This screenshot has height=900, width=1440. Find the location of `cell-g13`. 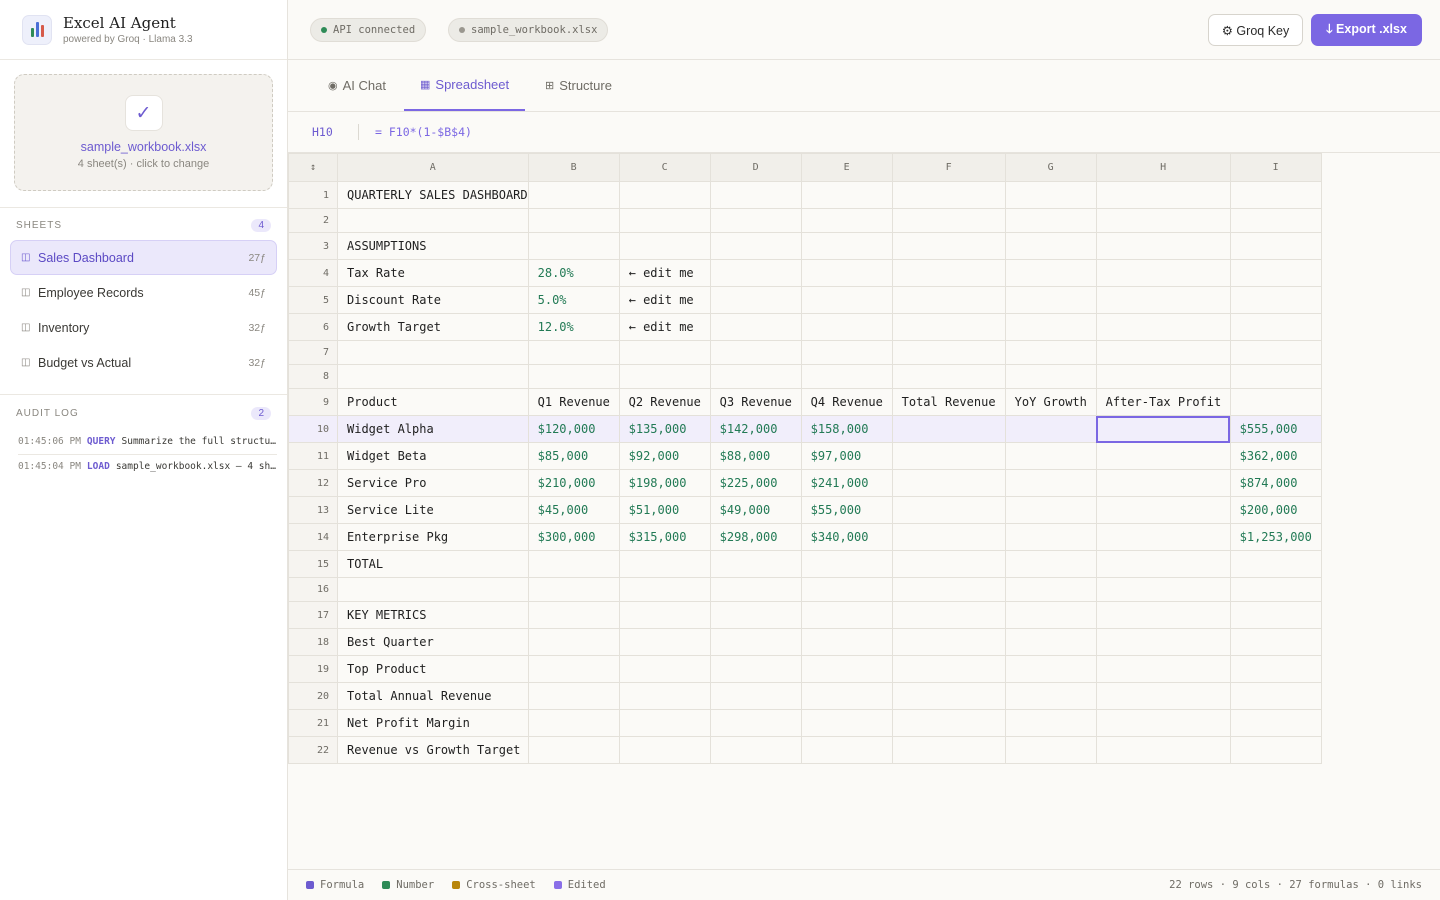

cell-g13 is located at coordinates (1050, 510).